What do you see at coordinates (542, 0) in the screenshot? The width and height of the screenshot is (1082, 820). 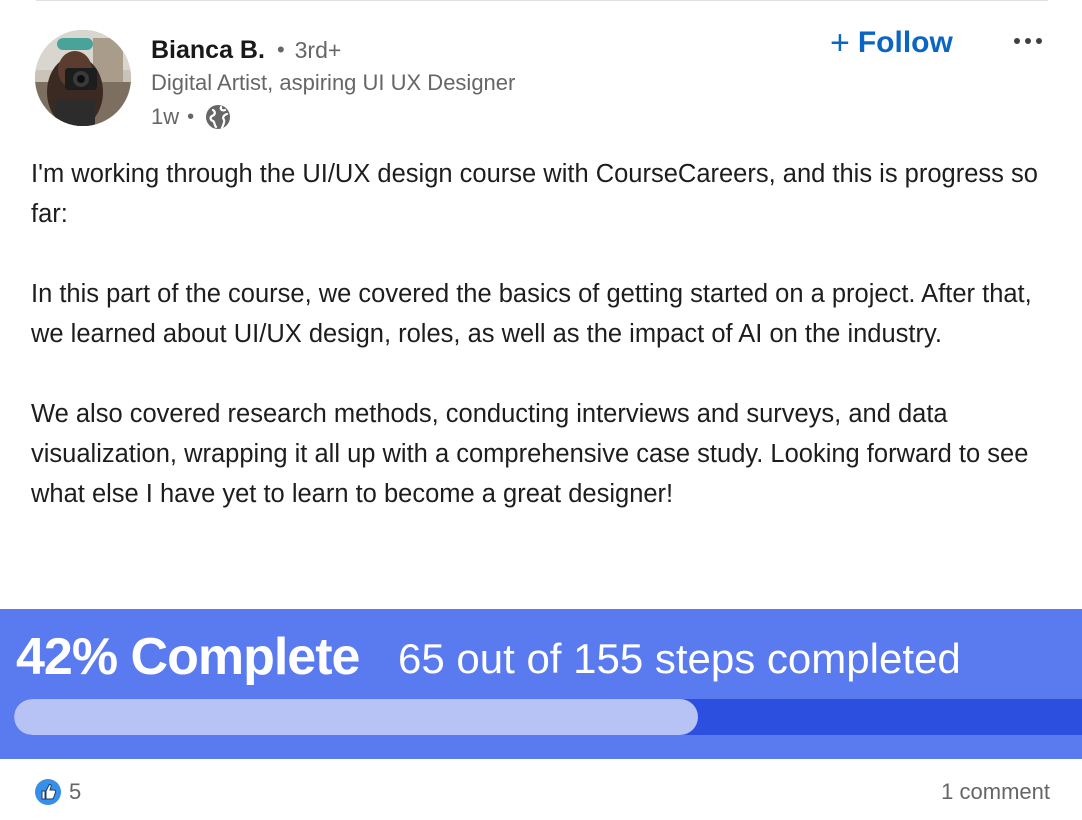 I see `top-divider` at bounding box center [542, 0].